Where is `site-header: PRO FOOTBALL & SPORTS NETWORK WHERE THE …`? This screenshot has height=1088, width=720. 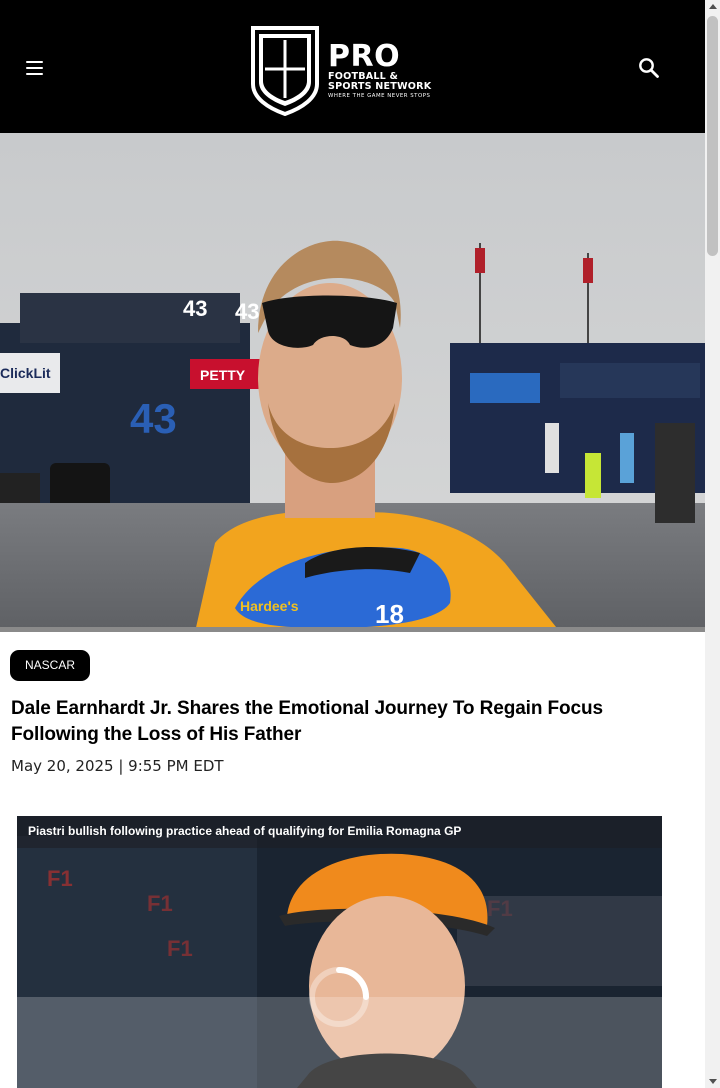 site-header: PRO FOOTBALL & SPORTS NETWORK WHERE THE … is located at coordinates (352, 66).